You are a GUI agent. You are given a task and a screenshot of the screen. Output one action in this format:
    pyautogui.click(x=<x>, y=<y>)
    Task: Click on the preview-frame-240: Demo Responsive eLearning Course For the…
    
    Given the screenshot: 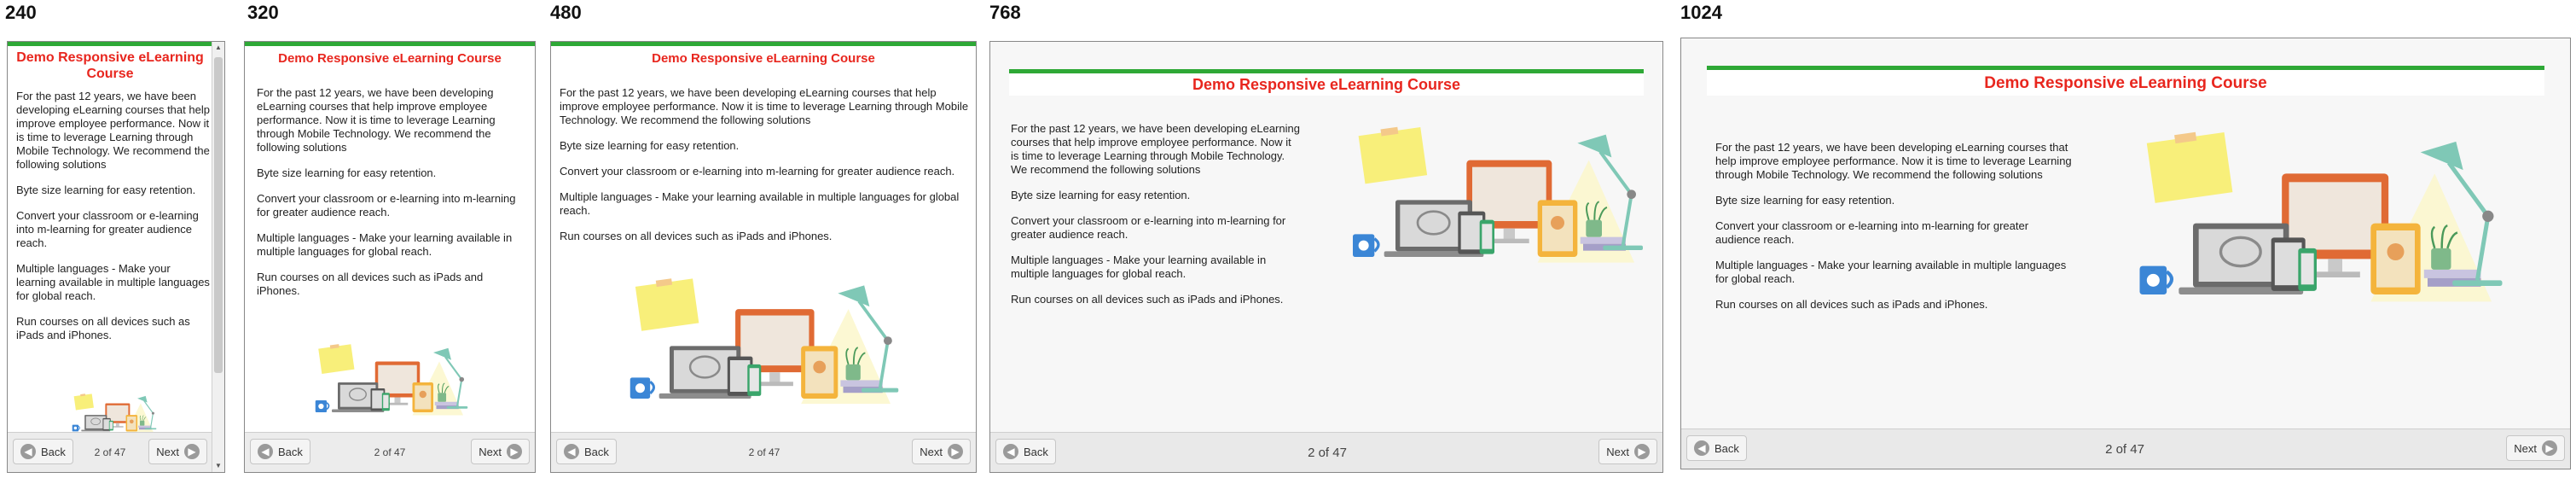 What is the action you would take?
    pyautogui.click(x=116, y=257)
    